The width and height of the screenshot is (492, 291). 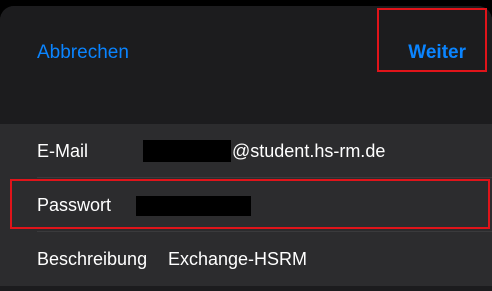 What do you see at coordinates (308, 151) in the screenshot?
I see `email-field: @student.hs-rm.de` at bounding box center [308, 151].